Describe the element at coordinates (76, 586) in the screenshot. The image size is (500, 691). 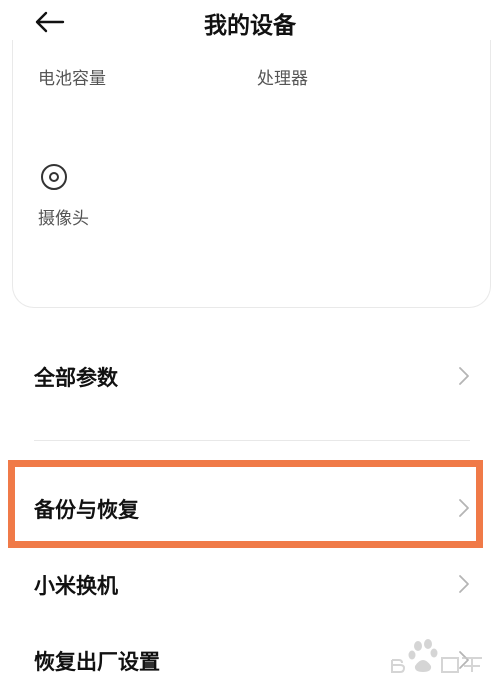
I see `mi-mover-label: 小米换机` at that location.